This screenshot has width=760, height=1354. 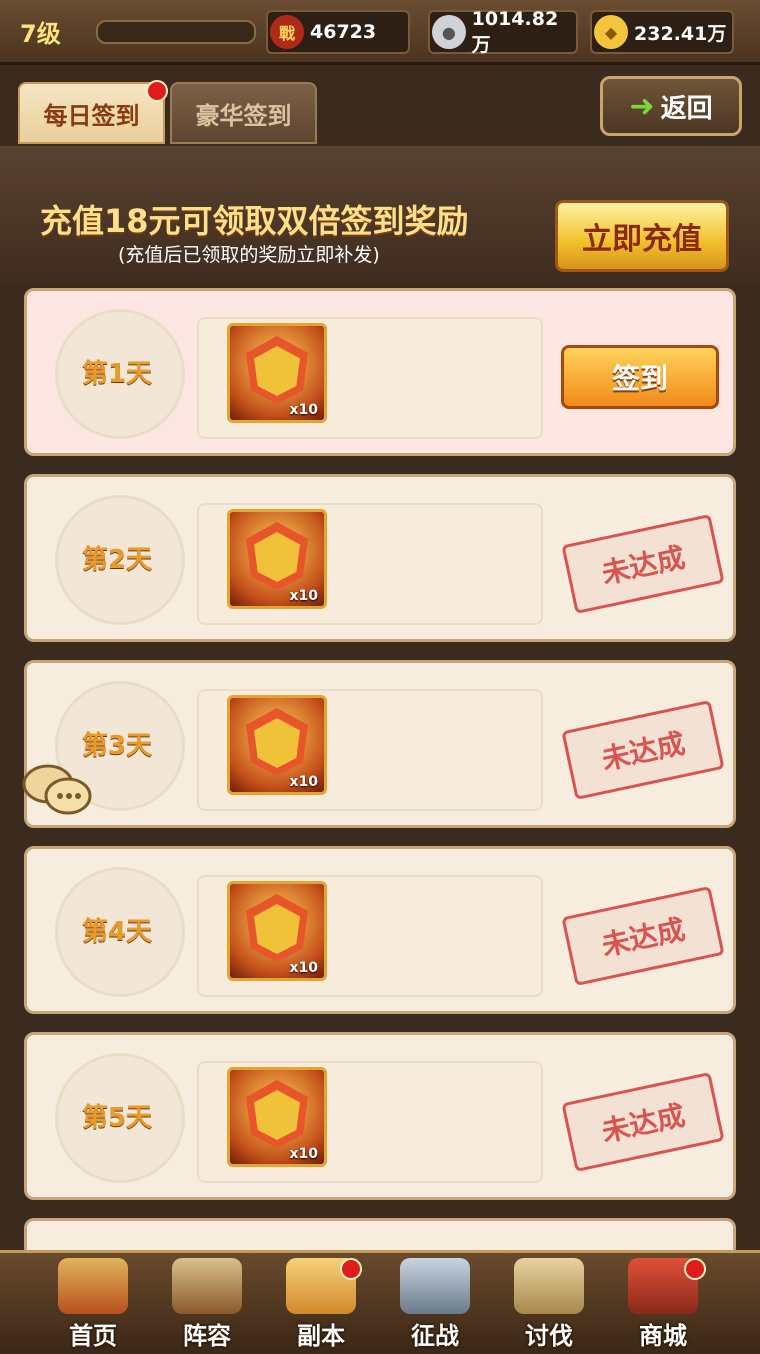 What do you see at coordinates (40, 34) in the screenshot?
I see `player-level: 7级` at bounding box center [40, 34].